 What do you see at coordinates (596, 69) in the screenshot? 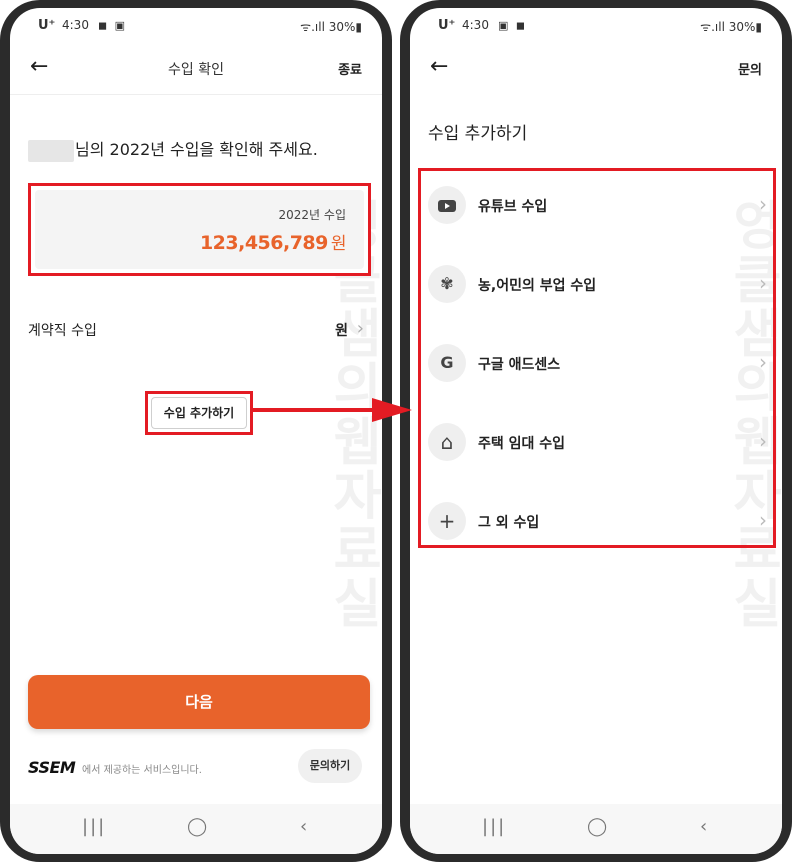
I see `app-bar: ← 문의` at bounding box center [596, 69].